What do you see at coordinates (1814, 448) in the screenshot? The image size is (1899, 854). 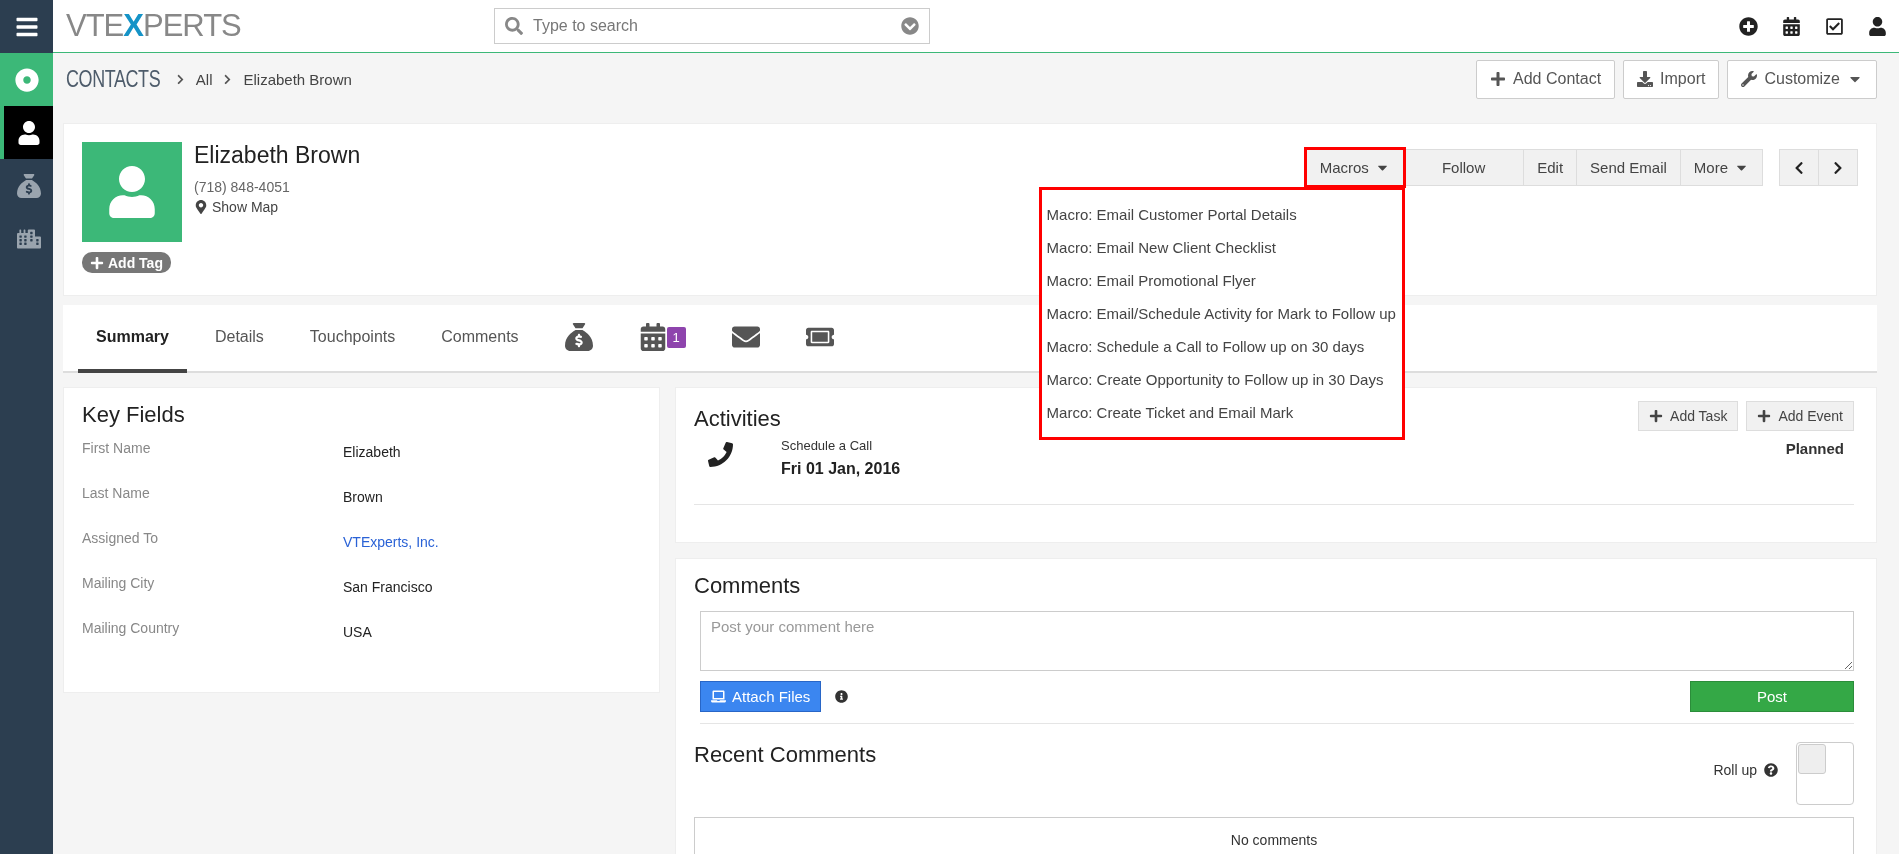 I see `activity-status: Planned` at bounding box center [1814, 448].